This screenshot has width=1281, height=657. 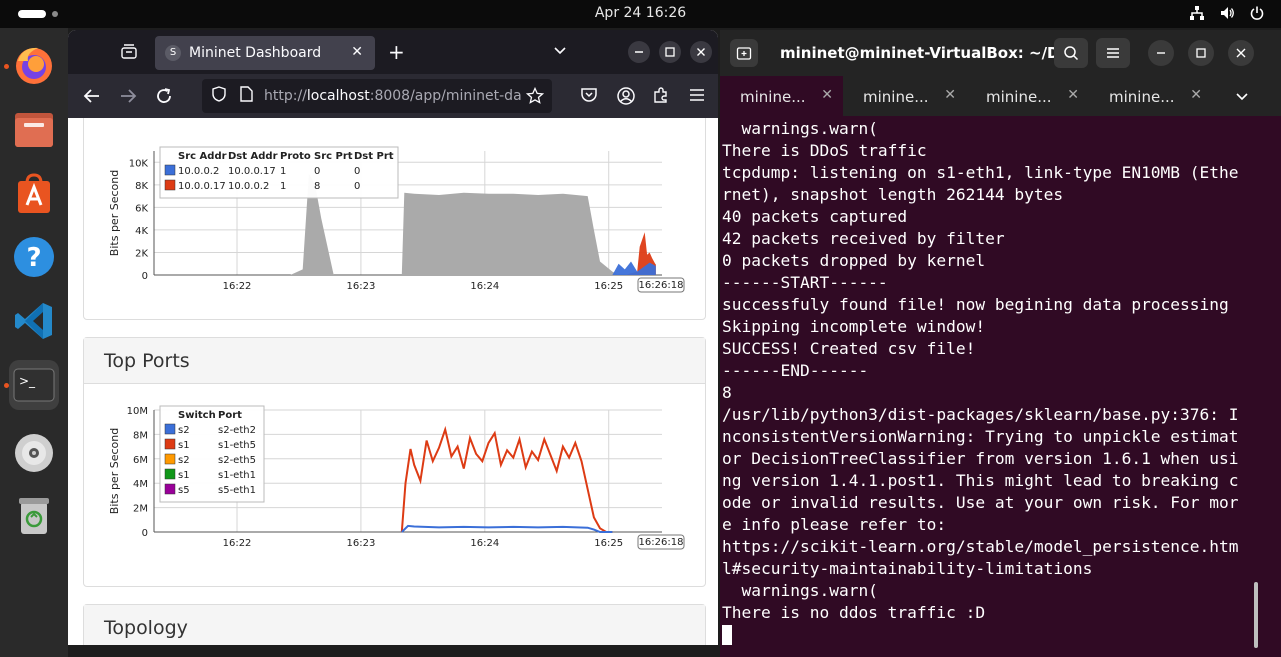 I want to click on y-tick-label: 6M, so click(x=140, y=460).